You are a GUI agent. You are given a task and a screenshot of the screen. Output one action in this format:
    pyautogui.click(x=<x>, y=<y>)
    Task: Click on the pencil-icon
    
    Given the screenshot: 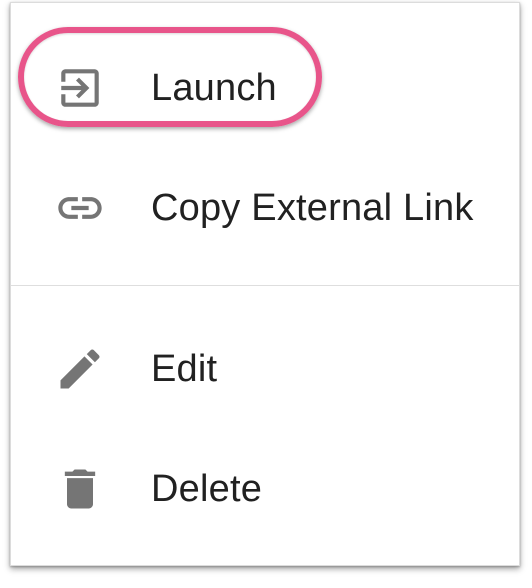 What is the action you would take?
    pyautogui.click(x=80, y=369)
    